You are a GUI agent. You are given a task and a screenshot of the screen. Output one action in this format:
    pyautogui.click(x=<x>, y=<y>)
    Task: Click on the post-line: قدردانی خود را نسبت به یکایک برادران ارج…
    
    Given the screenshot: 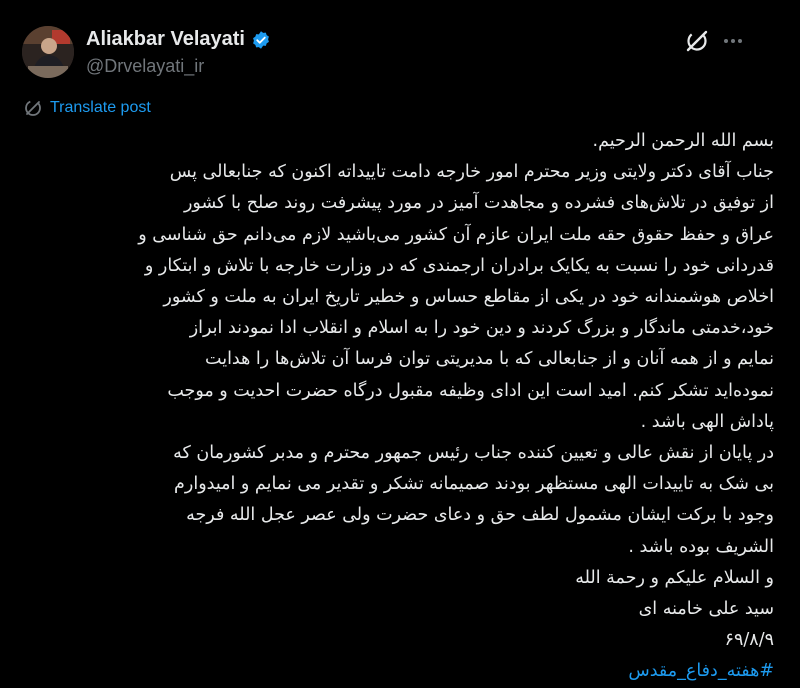 What is the action you would take?
    pyautogui.click(x=459, y=265)
    